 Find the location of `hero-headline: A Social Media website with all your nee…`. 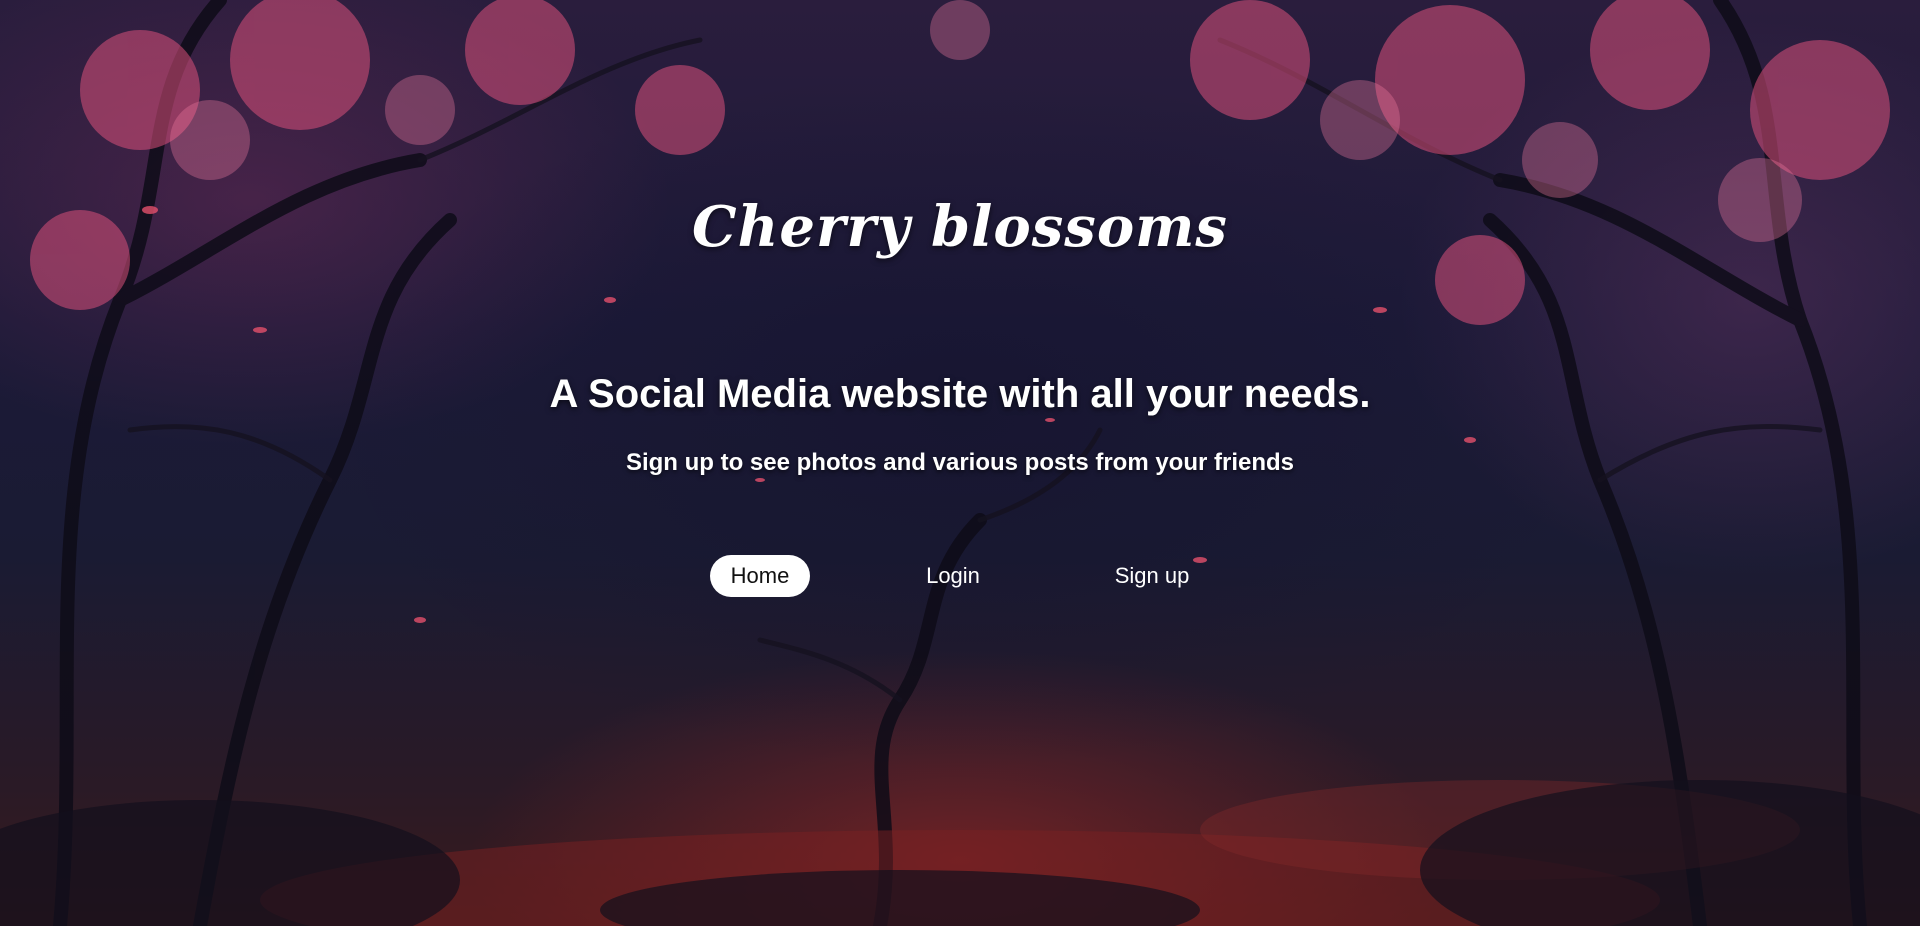

hero-headline: A Social Media website with all your nee… is located at coordinates (960, 394).